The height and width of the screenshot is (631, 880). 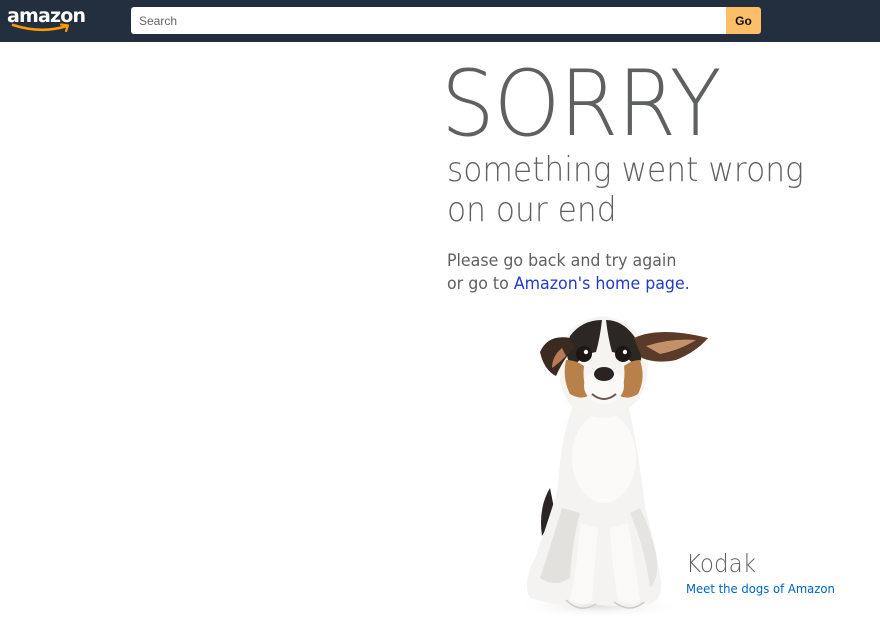 What do you see at coordinates (40, 28) in the screenshot?
I see `smile-arrow-icon` at bounding box center [40, 28].